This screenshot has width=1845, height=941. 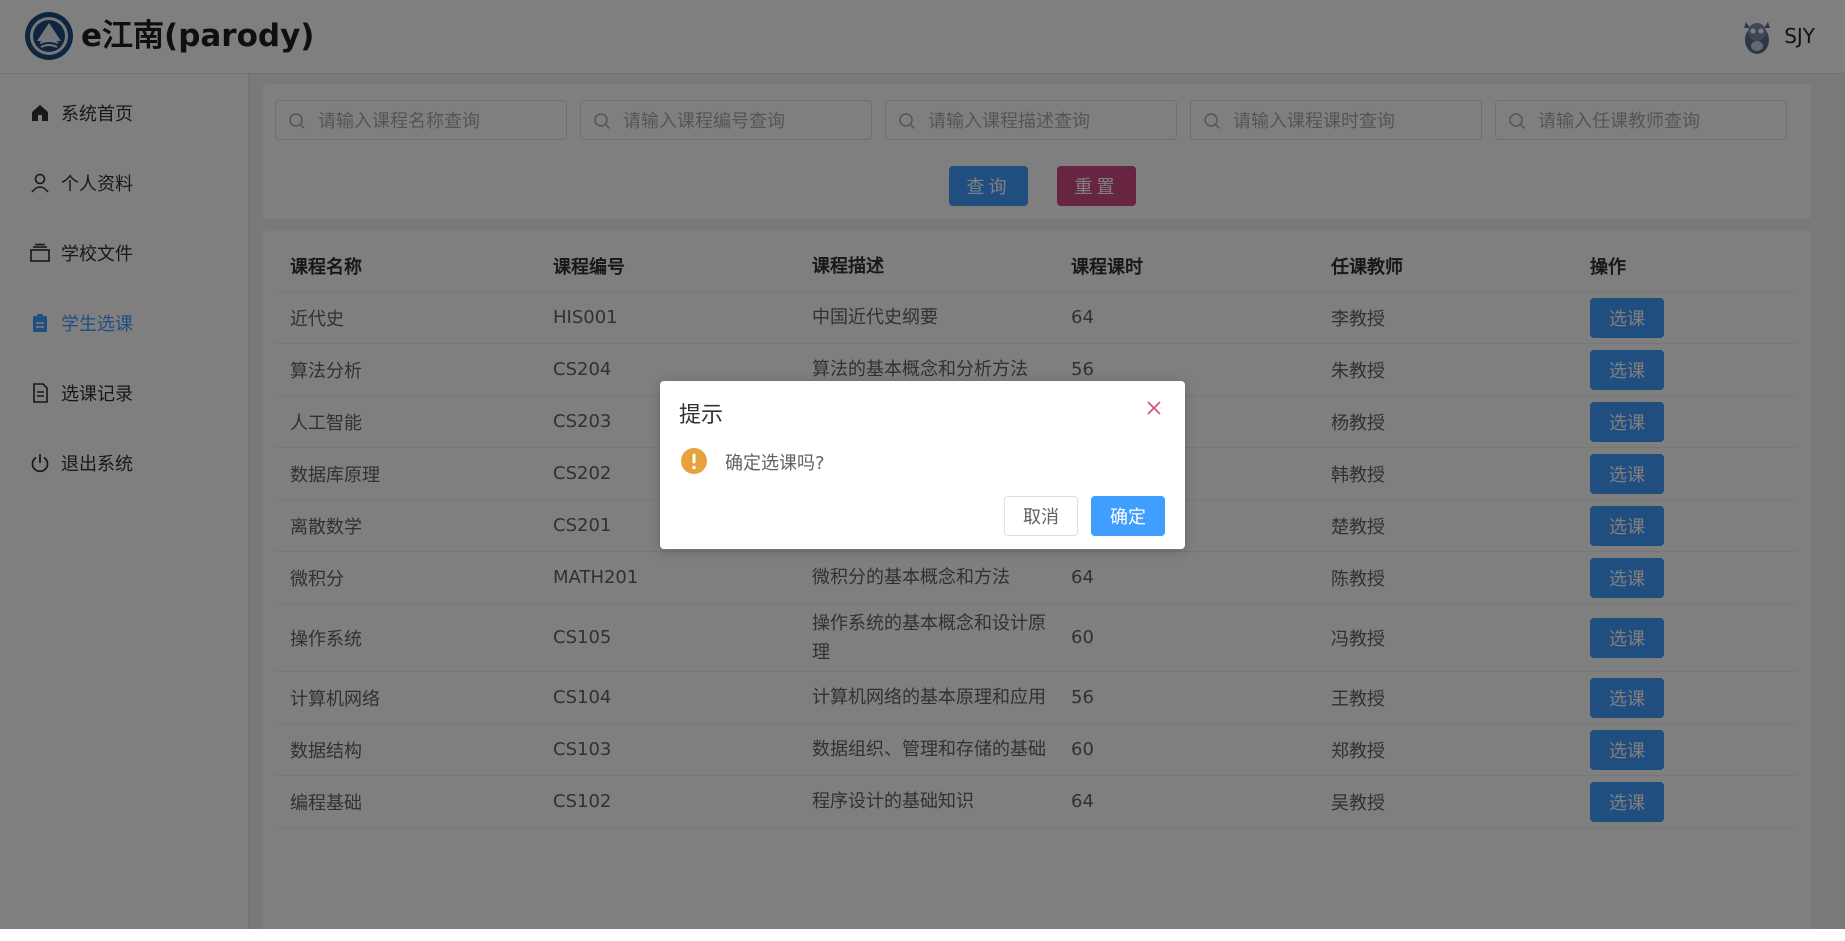 I want to click on dialog-message: 确定选课吗?, so click(x=775, y=463).